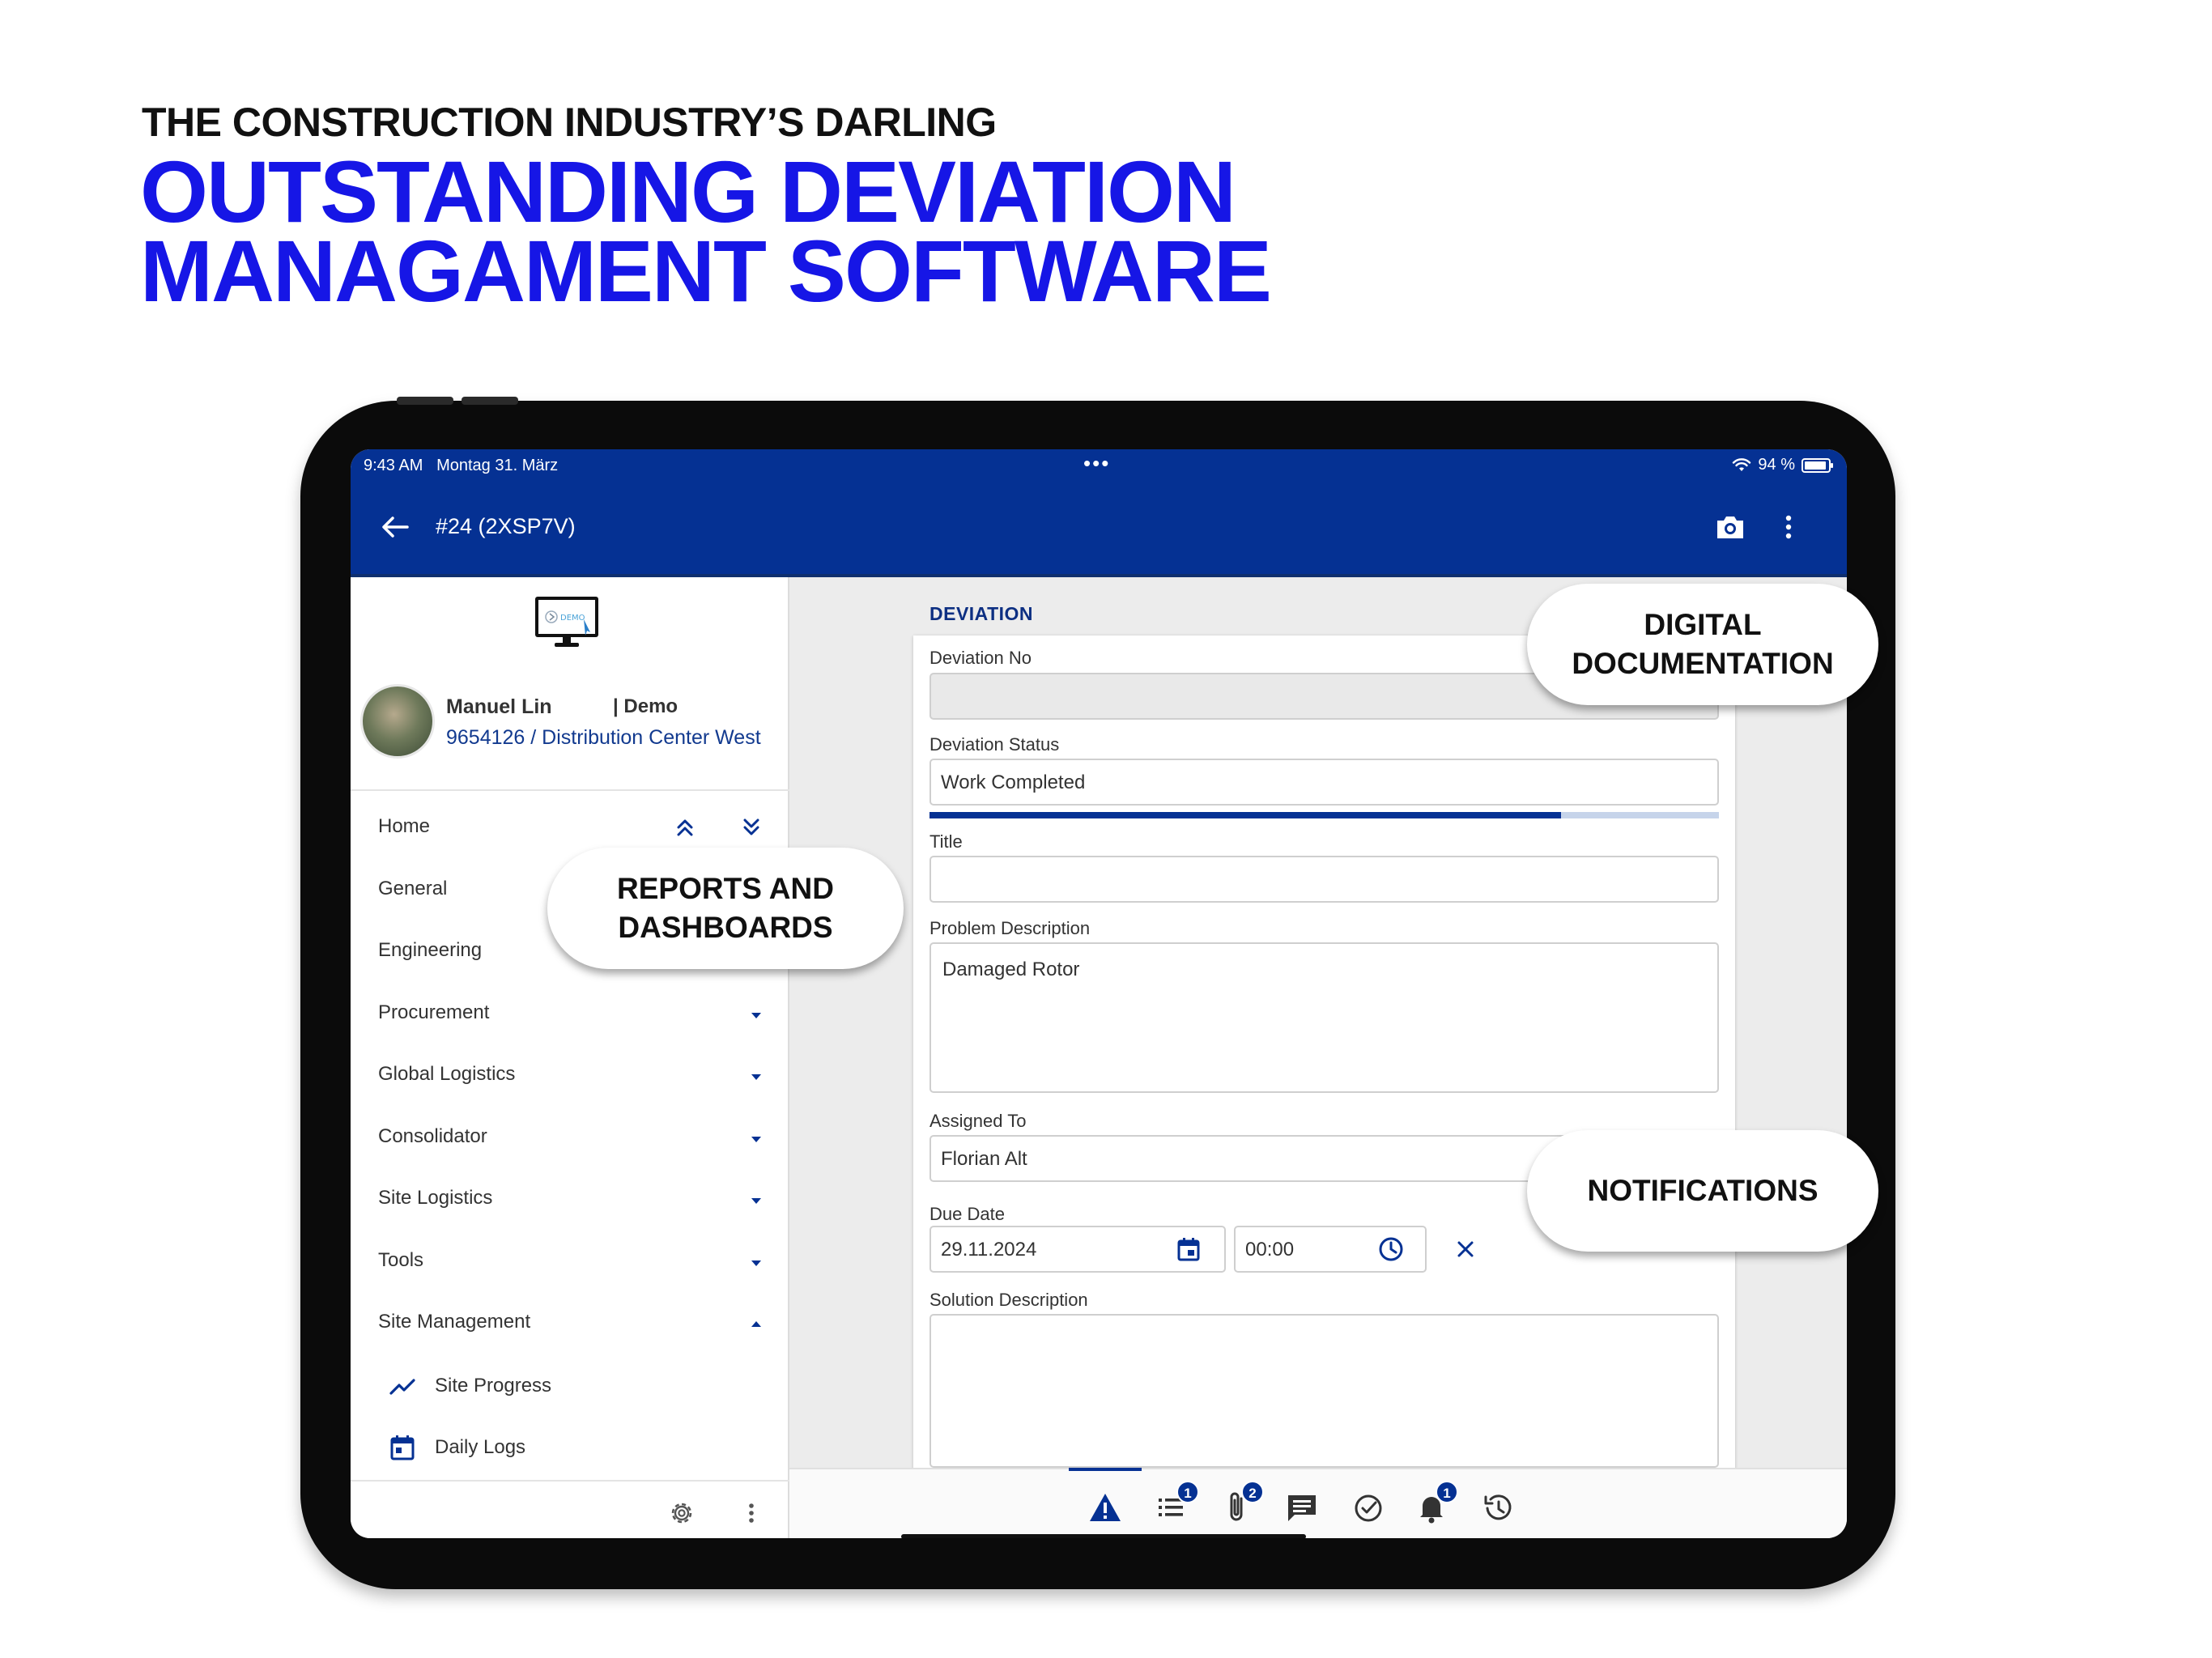 The image size is (2212, 1658). I want to click on comment-icon, so click(1302, 1508).